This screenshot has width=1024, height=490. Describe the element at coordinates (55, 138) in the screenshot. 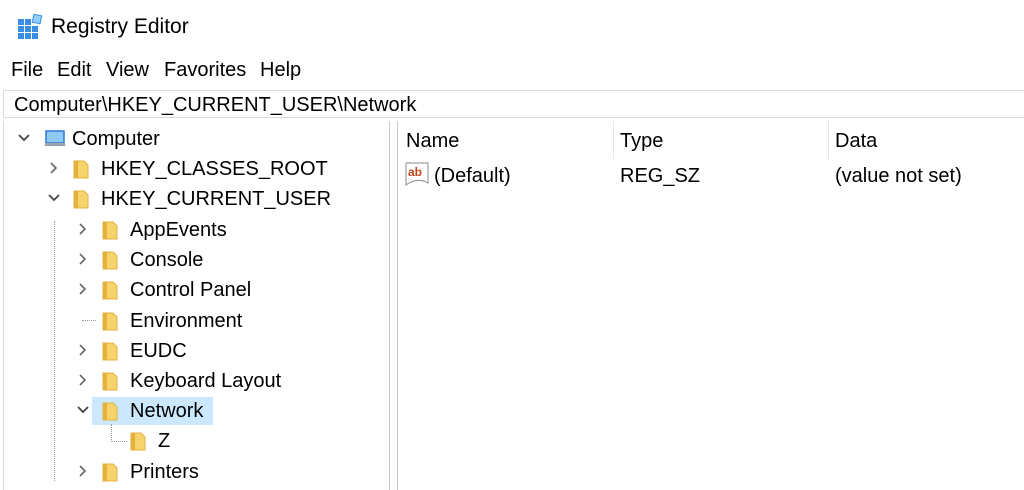

I see `computer-icon` at that location.